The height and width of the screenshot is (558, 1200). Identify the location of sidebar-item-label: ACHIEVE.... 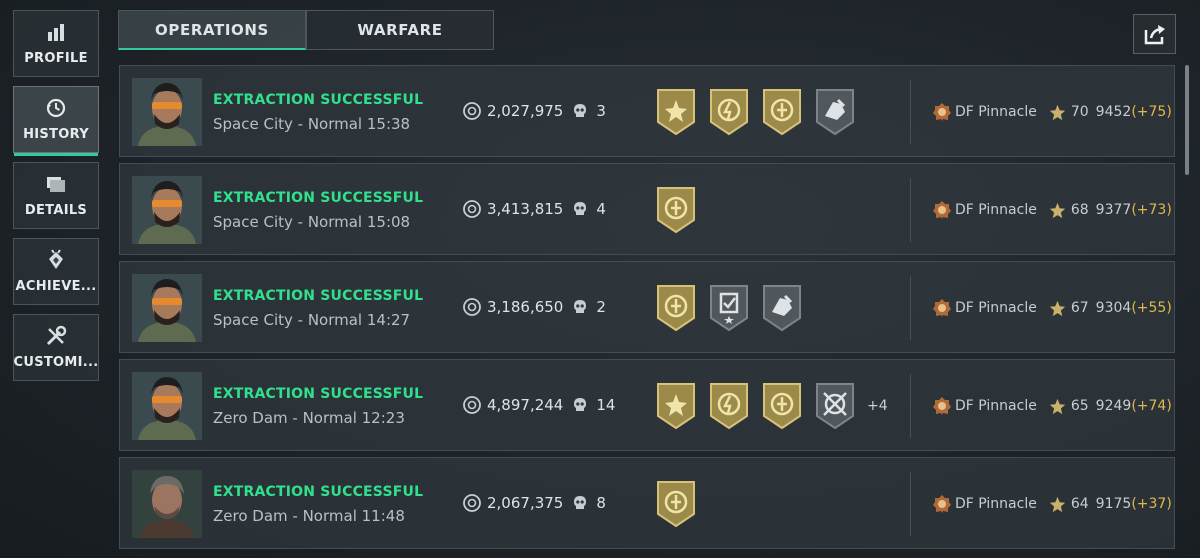
(56, 286).